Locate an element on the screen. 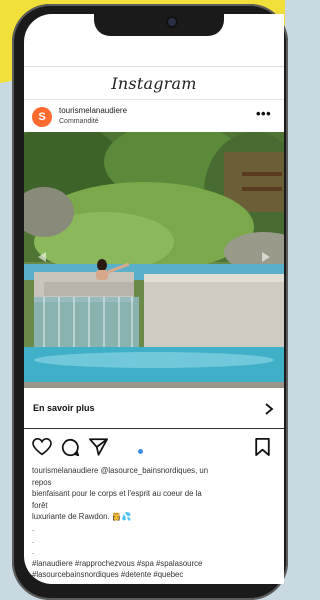 Image resolution: width=320 pixels, height=600 pixels. sponsored-label: Commandité is located at coordinates (79, 121).